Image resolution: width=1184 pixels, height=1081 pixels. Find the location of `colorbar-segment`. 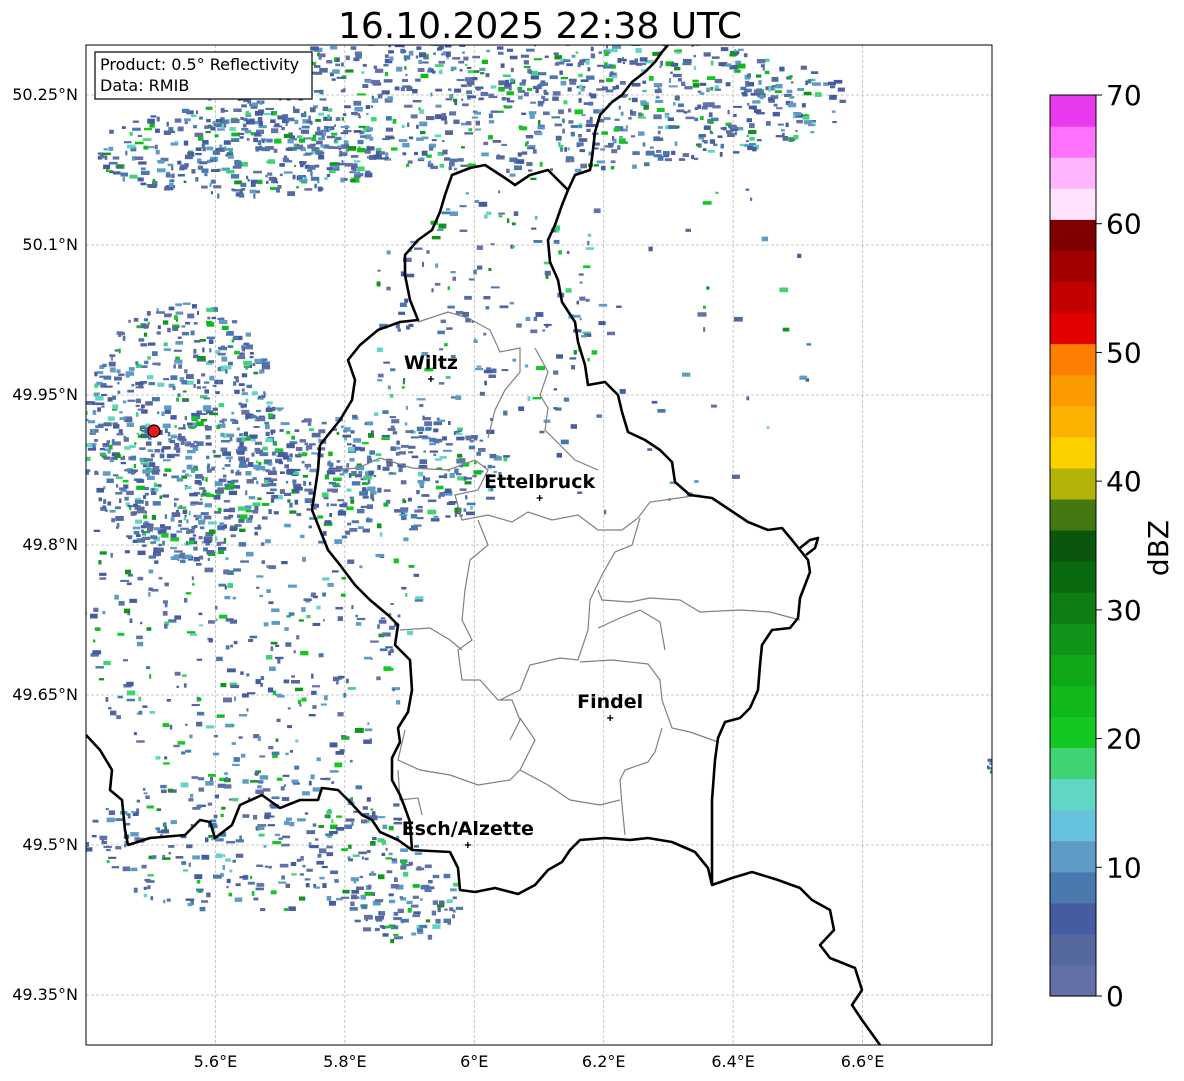

colorbar-segment is located at coordinates (1073, 577).